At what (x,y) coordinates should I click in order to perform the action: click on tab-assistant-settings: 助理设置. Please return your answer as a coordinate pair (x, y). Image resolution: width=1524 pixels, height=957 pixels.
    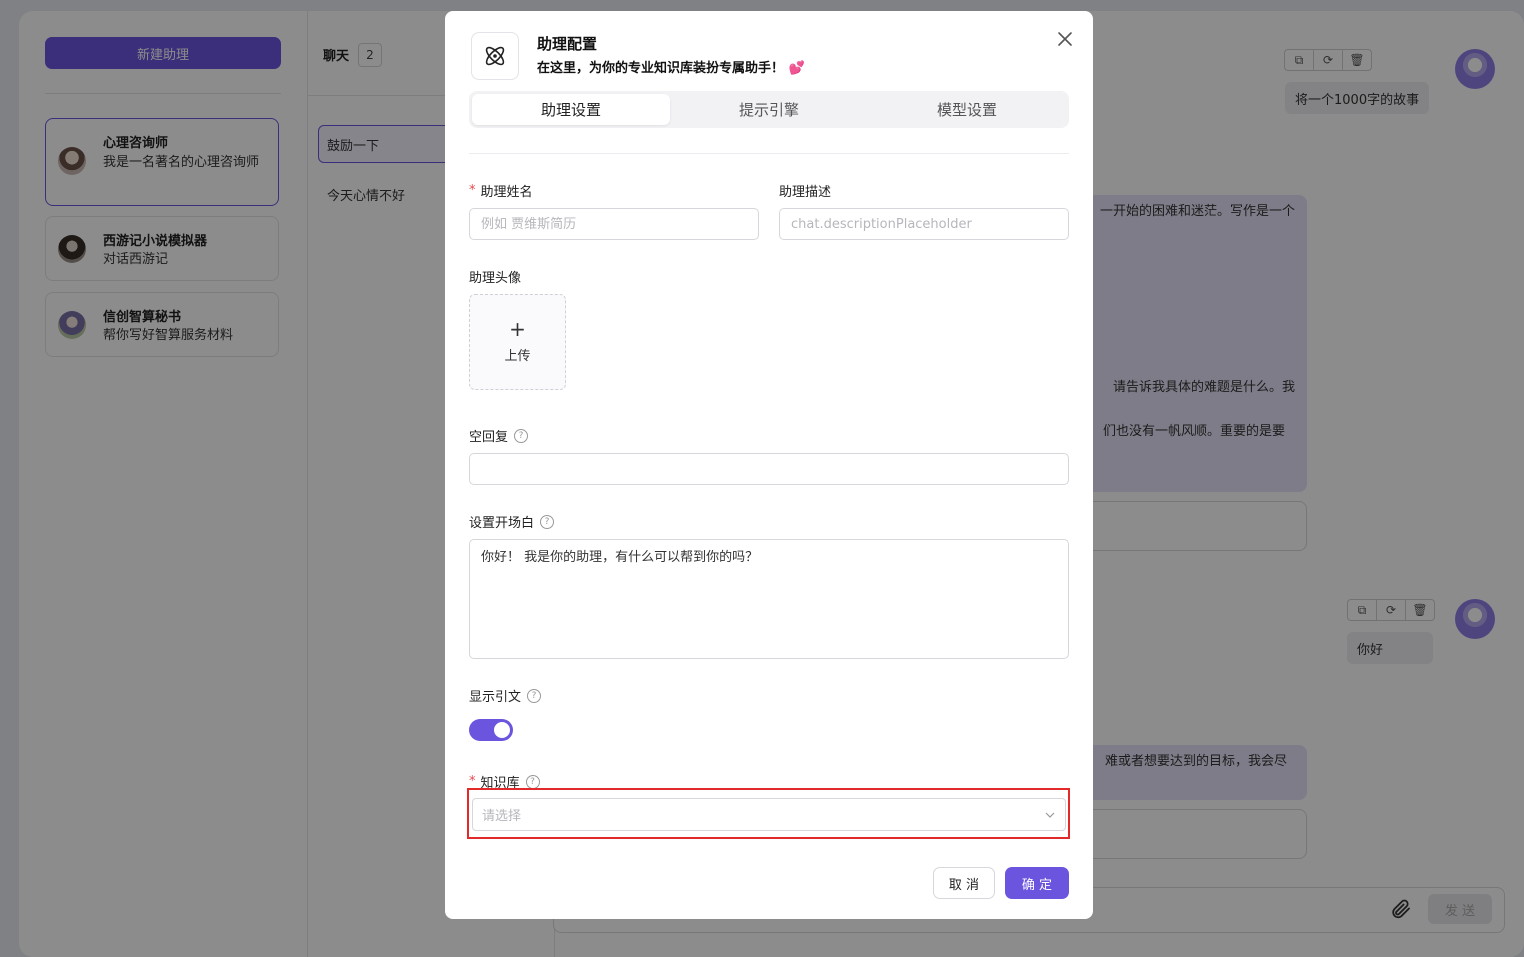
    Looking at the image, I should click on (571, 109).